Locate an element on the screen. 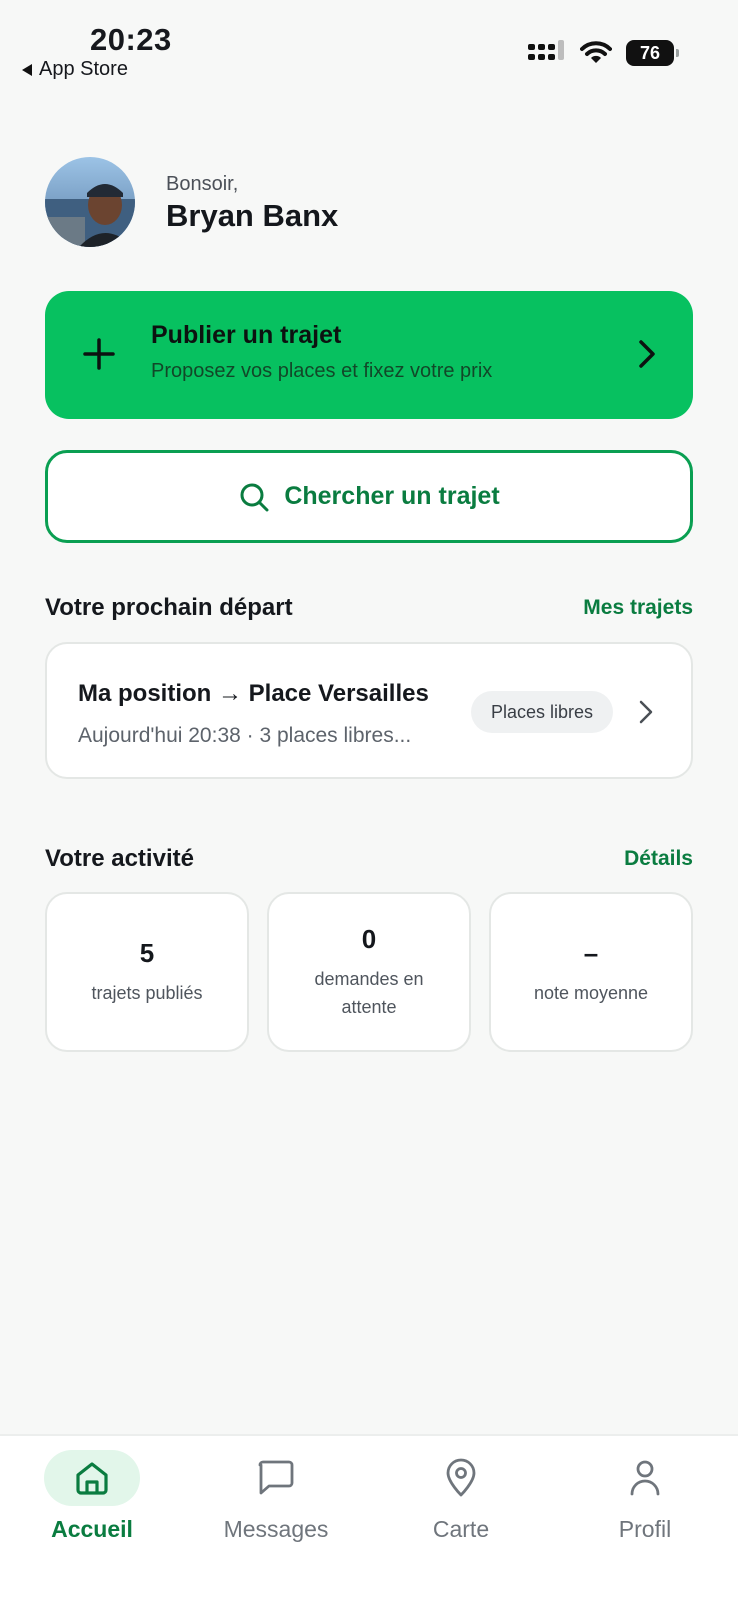  search-label: Chercher un trajet is located at coordinates (392, 496).